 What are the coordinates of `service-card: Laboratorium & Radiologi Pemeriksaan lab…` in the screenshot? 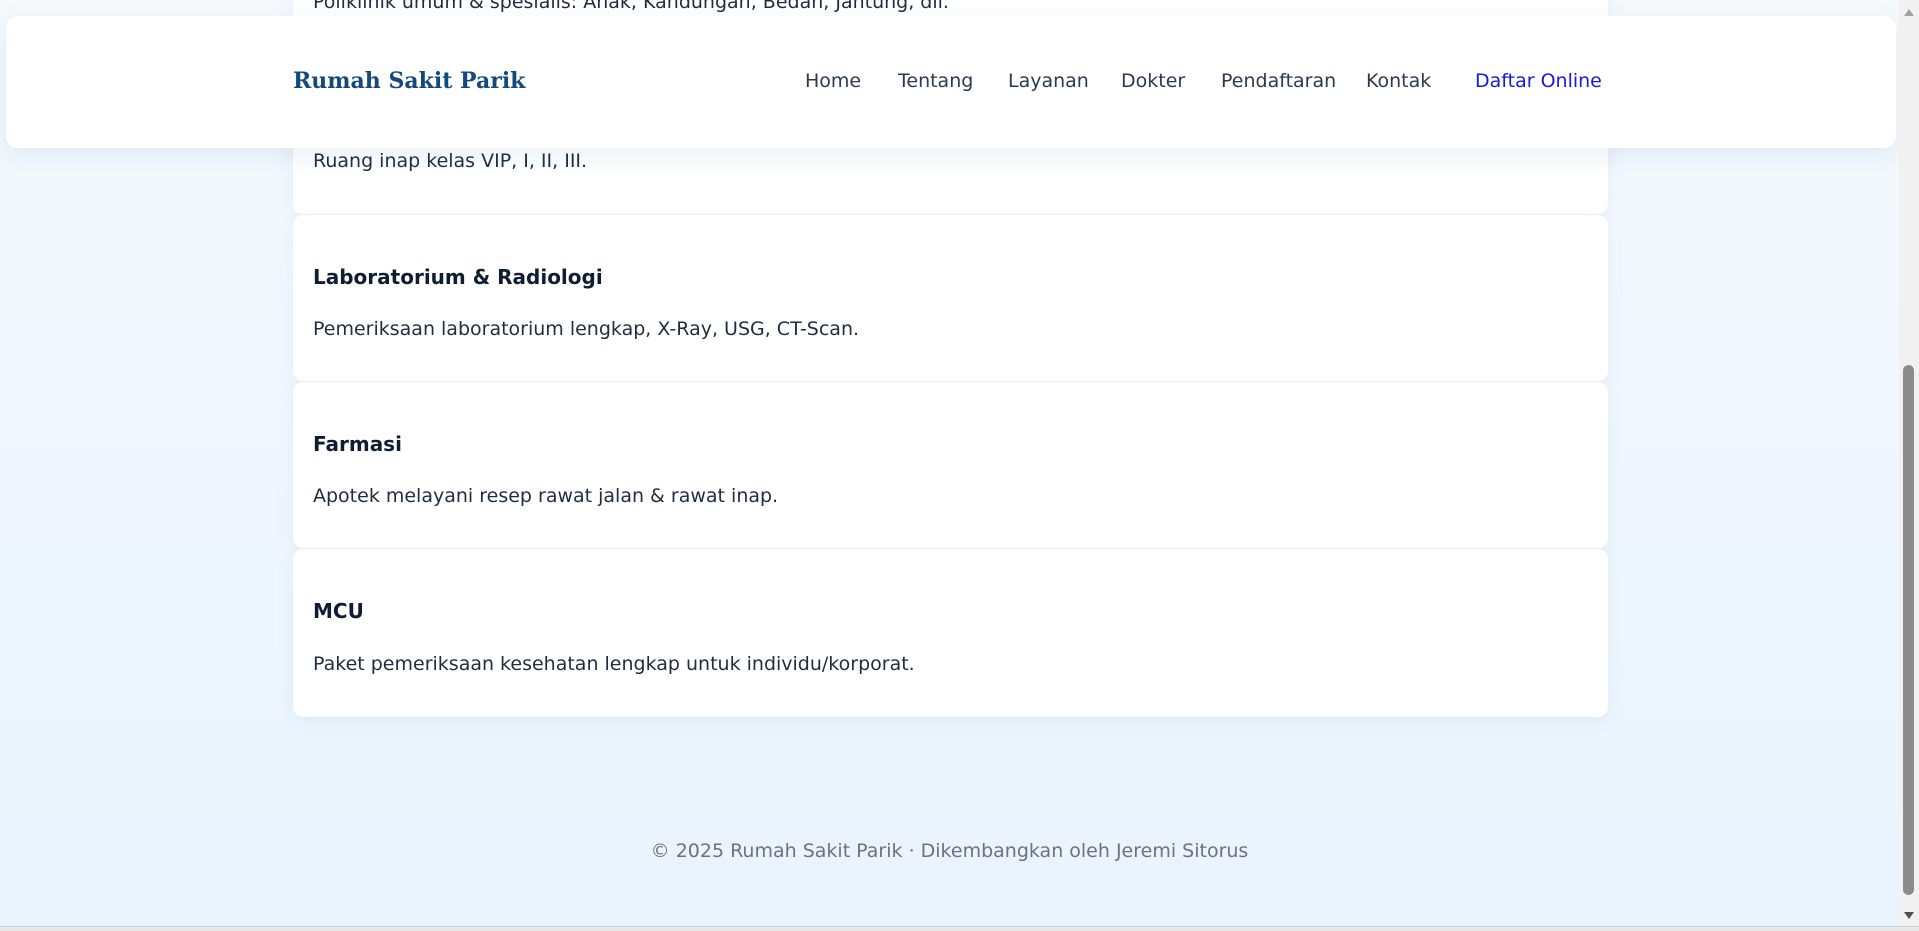 It's located at (950, 298).